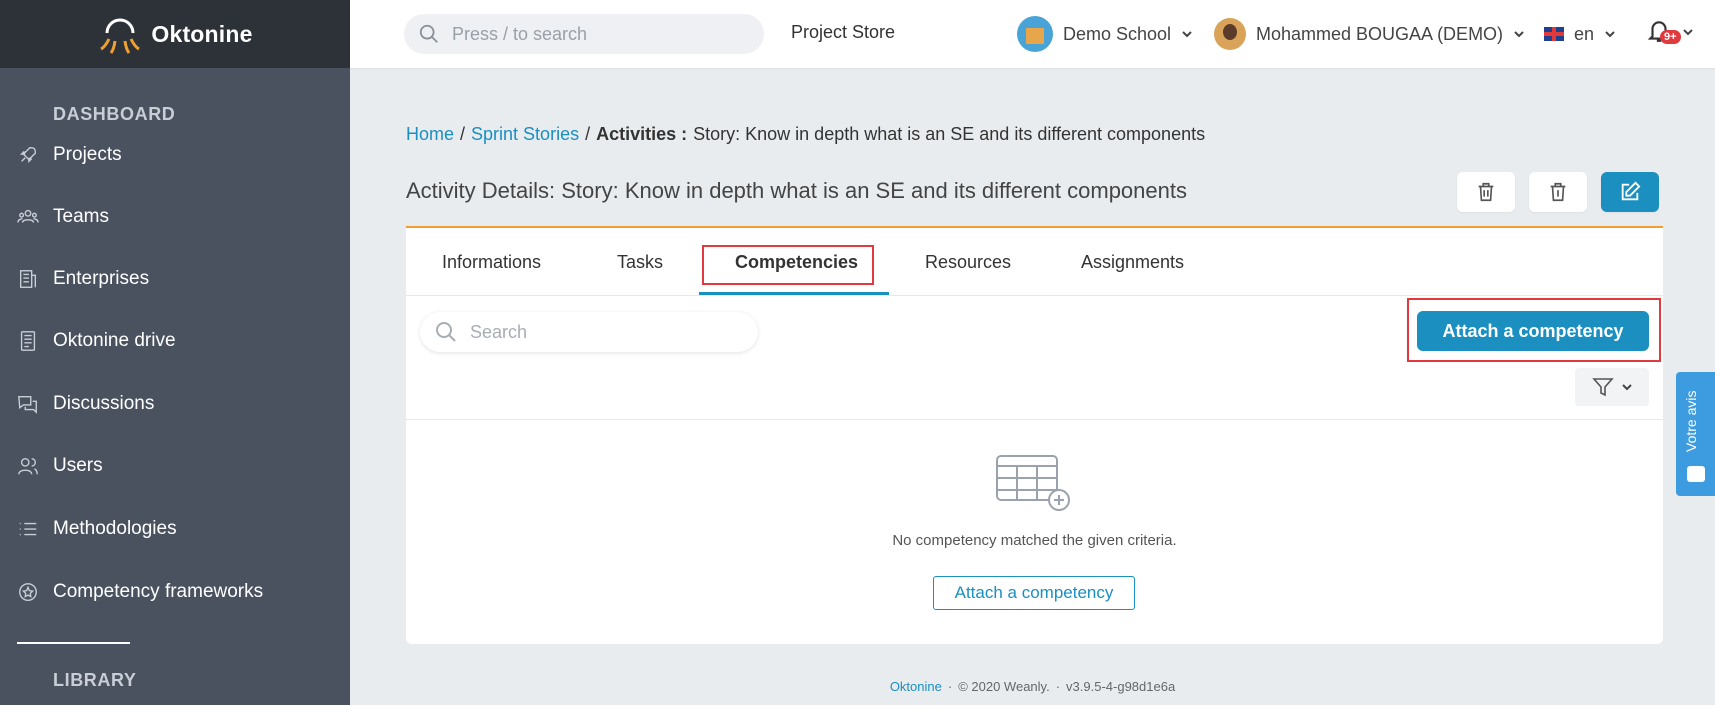 This screenshot has width=1715, height=705. What do you see at coordinates (28, 155) in the screenshot?
I see `rocket-icon` at bounding box center [28, 155].